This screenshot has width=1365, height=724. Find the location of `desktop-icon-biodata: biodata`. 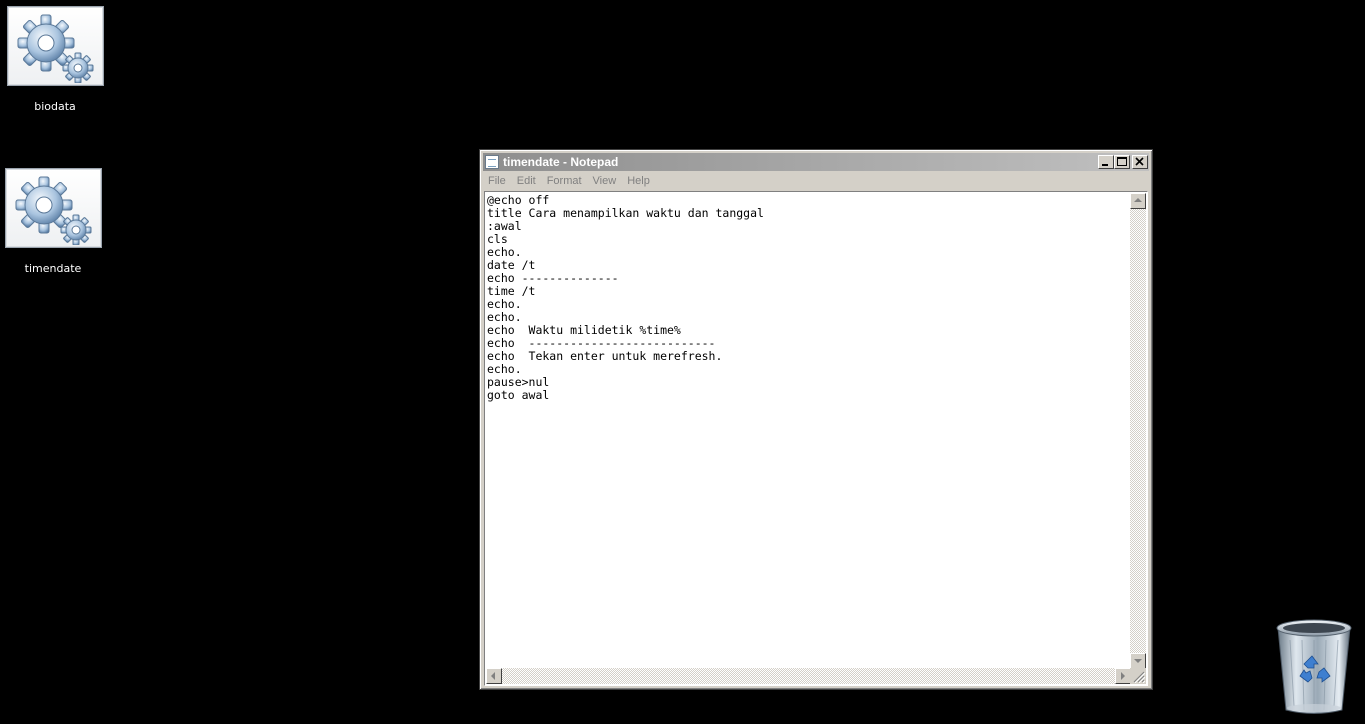

desktop-icon-biodata: biodata is located at coordinates (55, 59).